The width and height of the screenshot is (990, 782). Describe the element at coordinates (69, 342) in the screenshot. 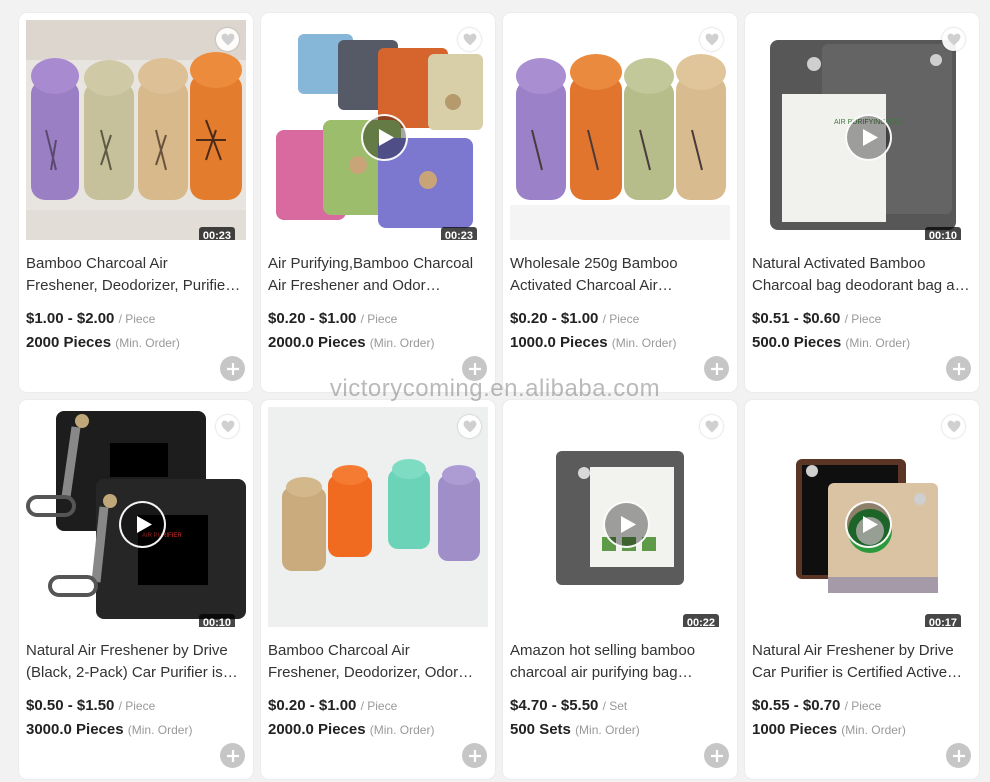

I see `min-order-value: 2000 Pieces` at that location.